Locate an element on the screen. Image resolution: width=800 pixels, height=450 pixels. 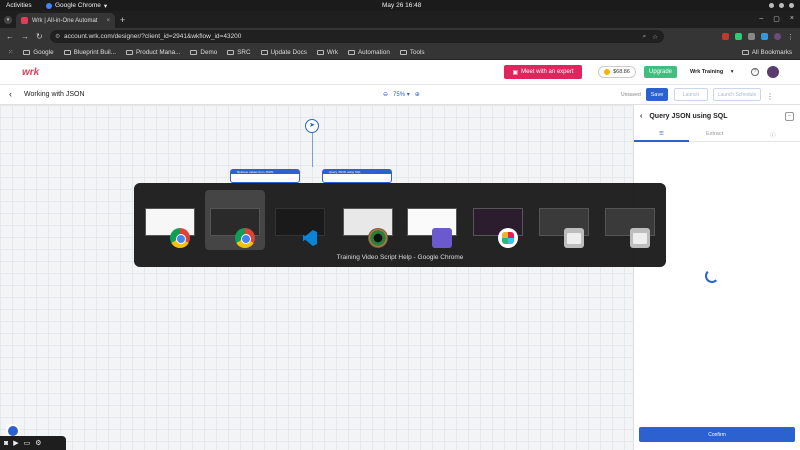
bookmark-item: Automation is located at coordinates (368, 52).